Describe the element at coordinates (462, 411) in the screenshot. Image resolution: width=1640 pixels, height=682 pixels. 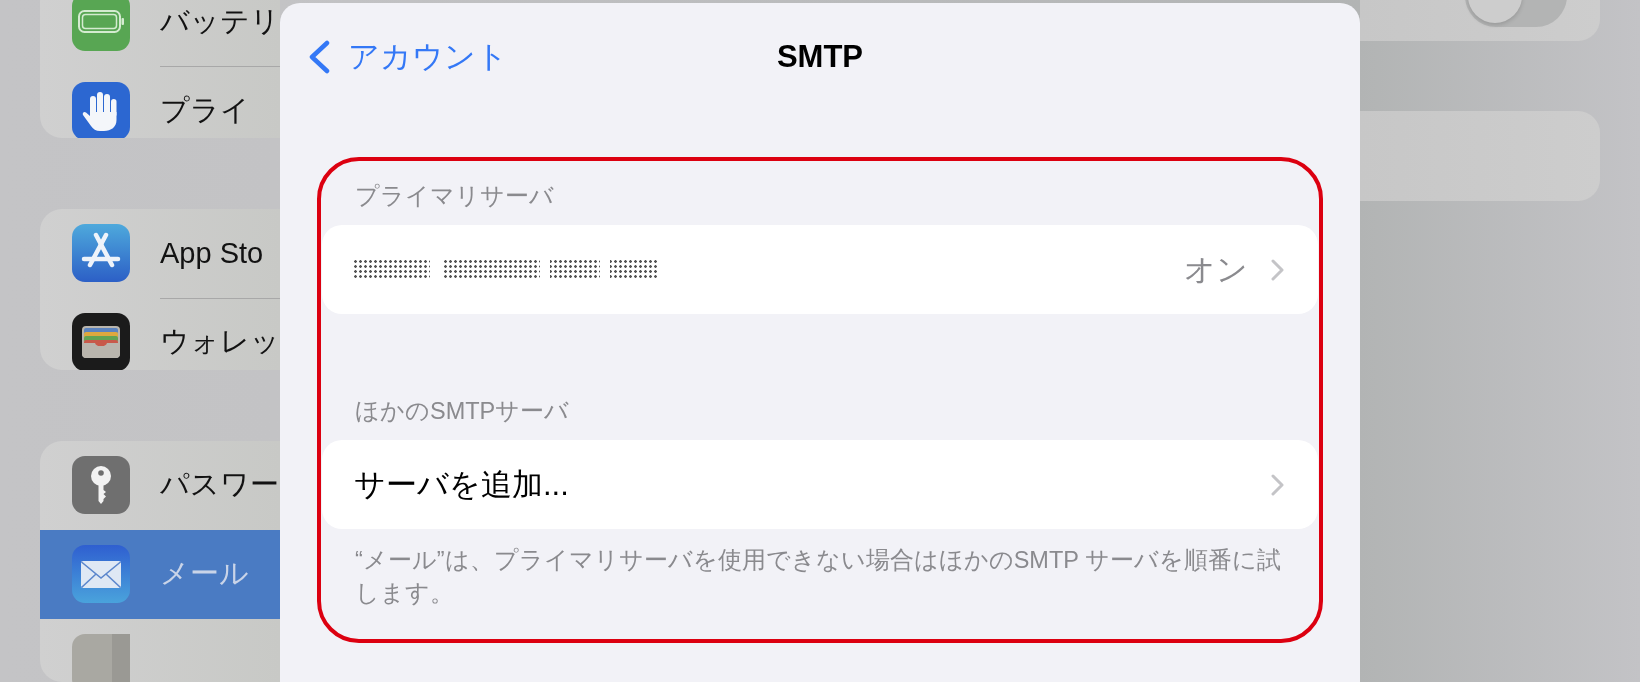
I see `section-header: ほかのSMTPサーバ` at that location.